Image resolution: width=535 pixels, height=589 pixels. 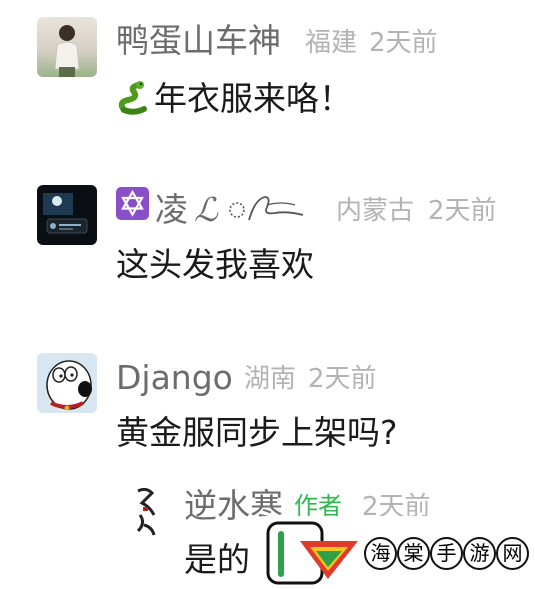 I want to click on reply-avatar, so click(x=146, y=512).